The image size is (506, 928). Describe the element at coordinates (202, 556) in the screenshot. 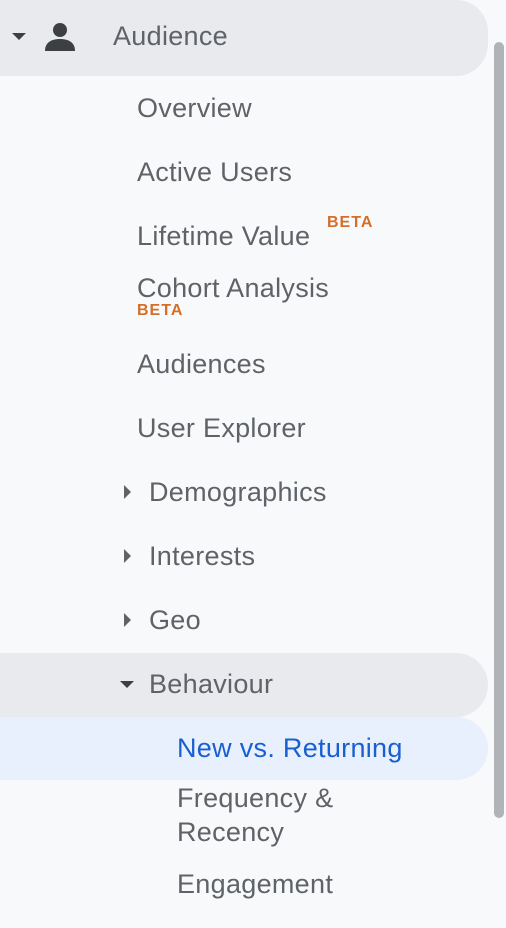

I see `nav-item-interests: Interests` at that location.